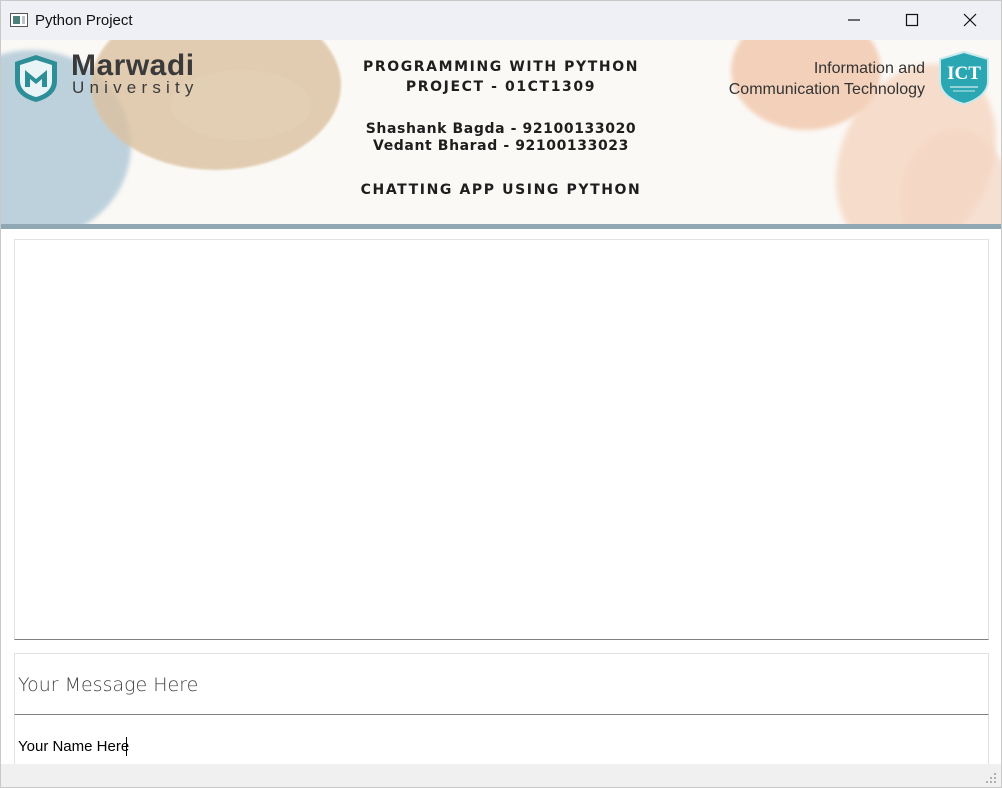 The height and width of the screenshot is (788, 1002). Describe the element at coordinates (84, 20) in the screenshot. I see `window-title: Python Project` at that location.